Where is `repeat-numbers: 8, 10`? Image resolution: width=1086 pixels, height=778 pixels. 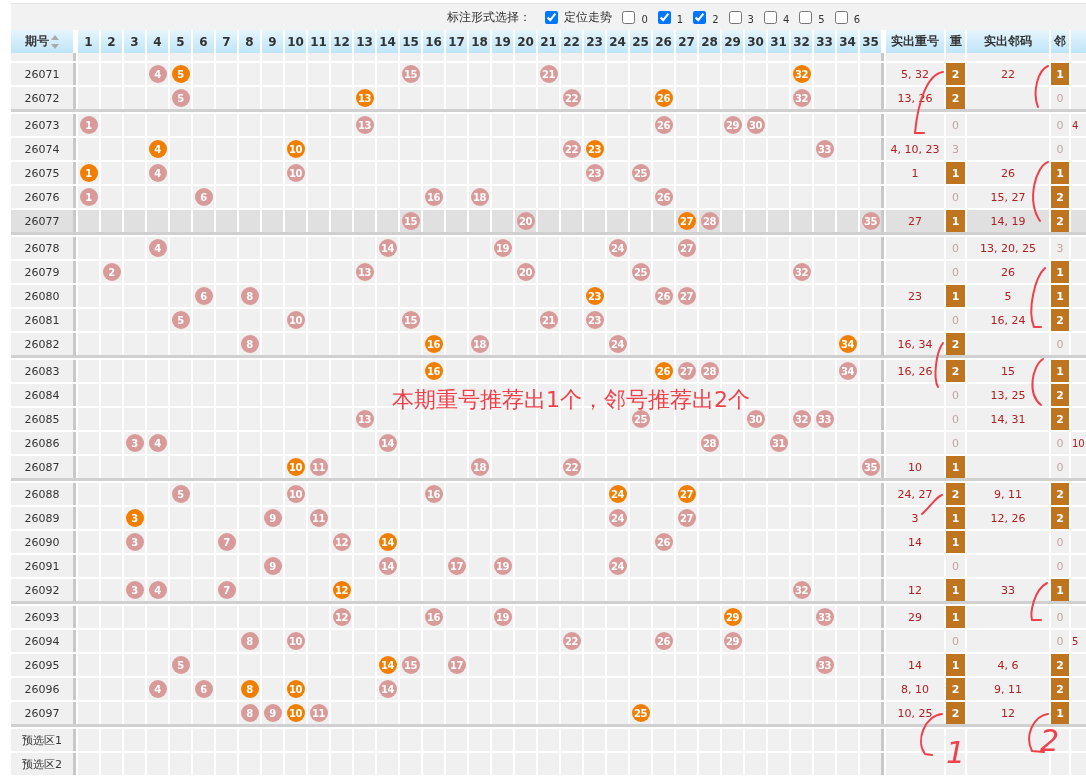
repeat-numbers: 8, 10 is located at coordinates (915, 689).